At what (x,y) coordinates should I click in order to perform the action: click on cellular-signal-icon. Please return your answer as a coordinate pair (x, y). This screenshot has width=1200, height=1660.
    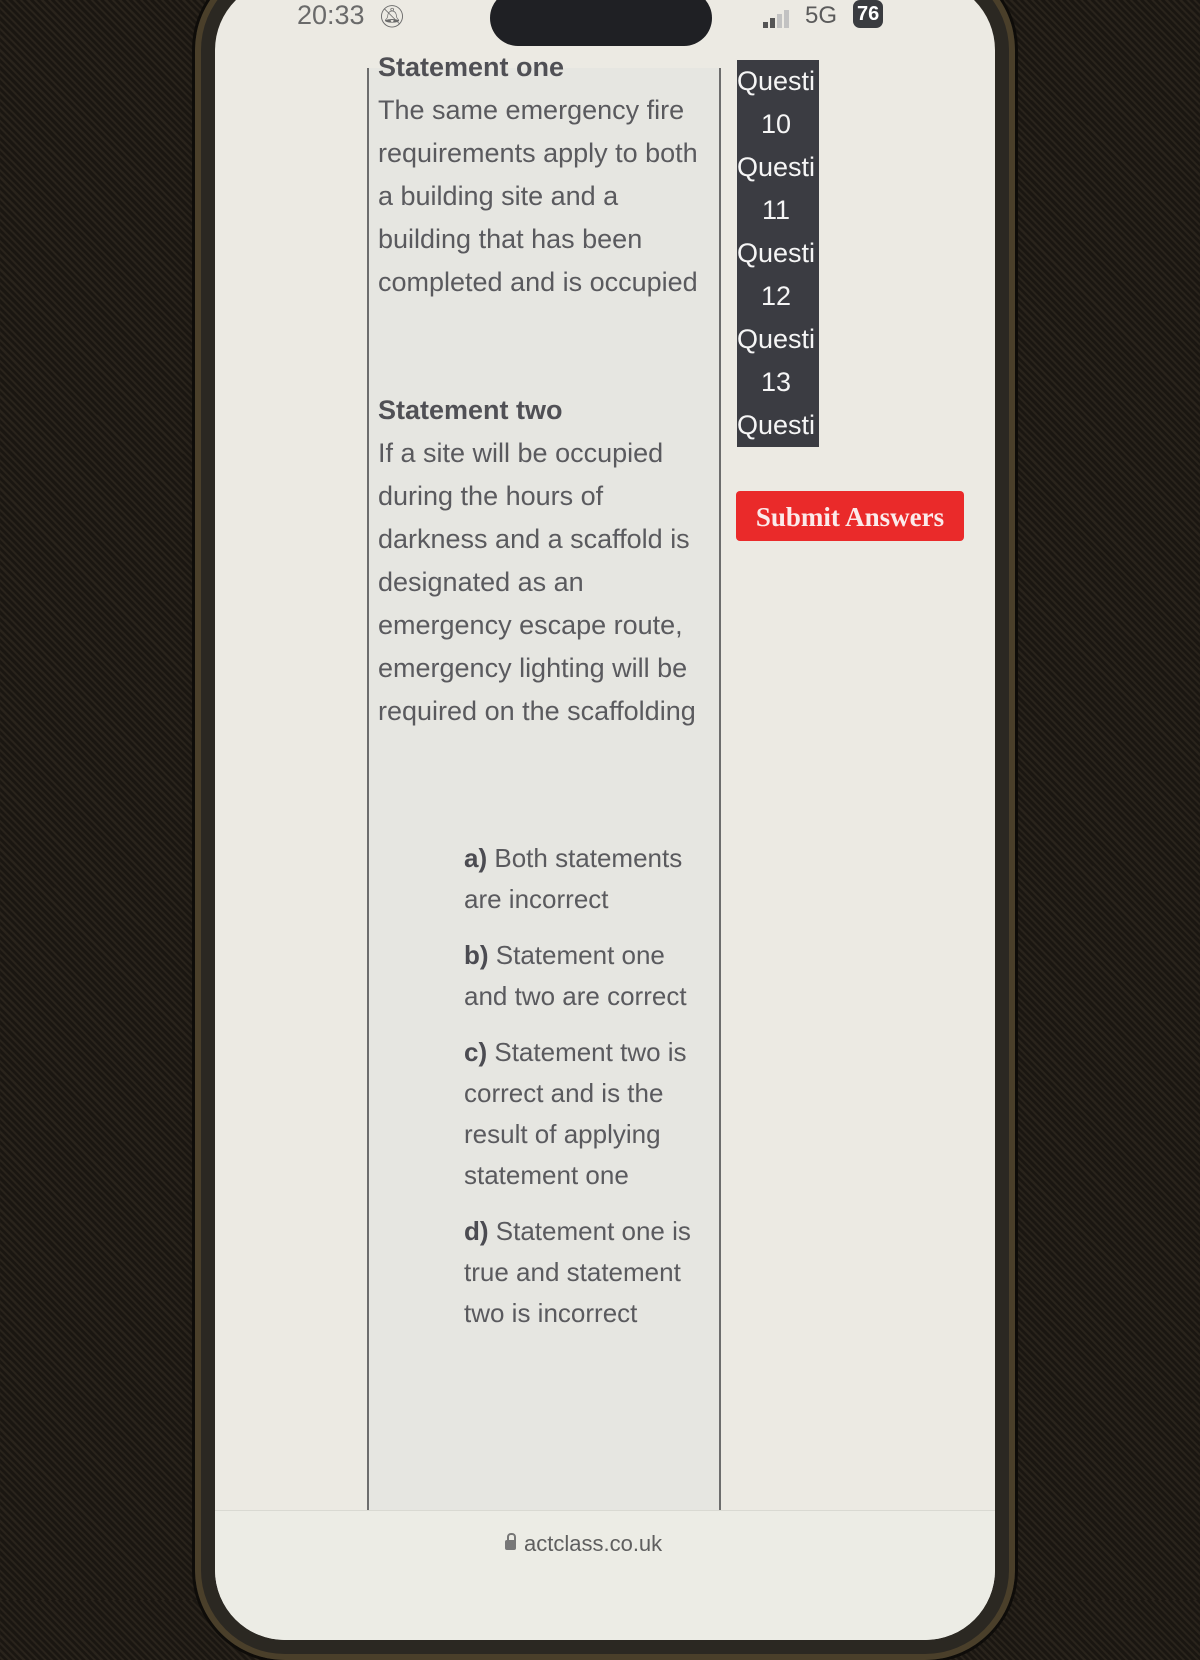
    Looking at the image, I should click on (777, 19).